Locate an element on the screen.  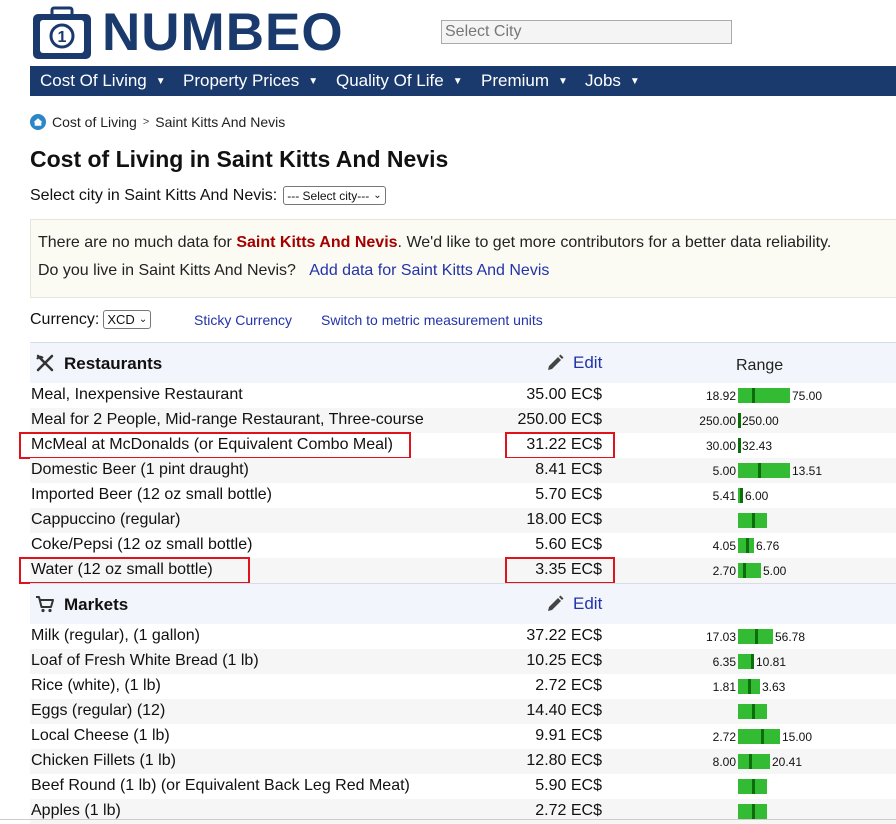
nav-quality-of-life: Quality Of Life ▼ is located at coordinates (399, 81).